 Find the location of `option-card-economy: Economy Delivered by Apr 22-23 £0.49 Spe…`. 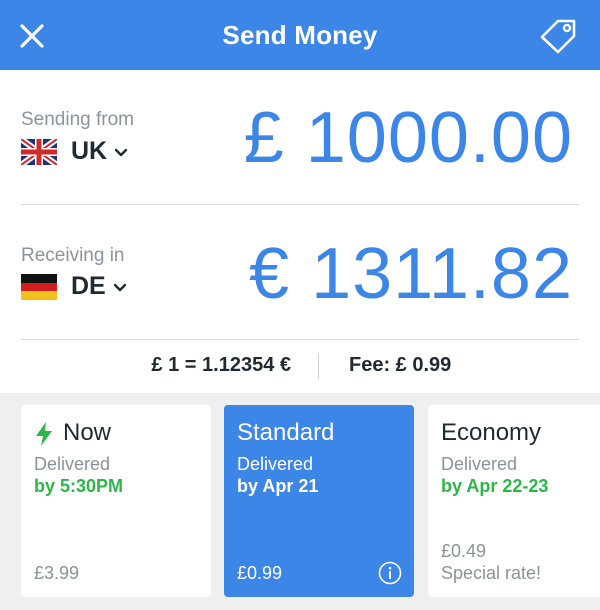

option-card-economy: Economy Delivered by Apr 22-23 £0.49 Spe… is located at coordinates (514, 501).